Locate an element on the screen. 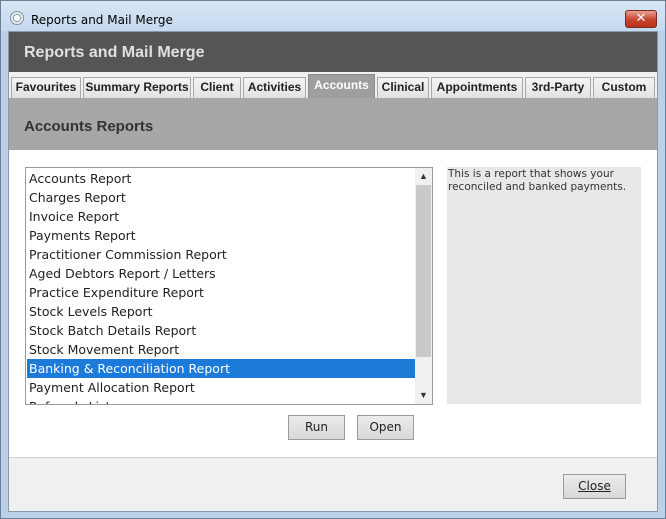 This screenshot has height=519, width=666. header-title: Reports and Mail Merge is located at coordinates (114, 52).